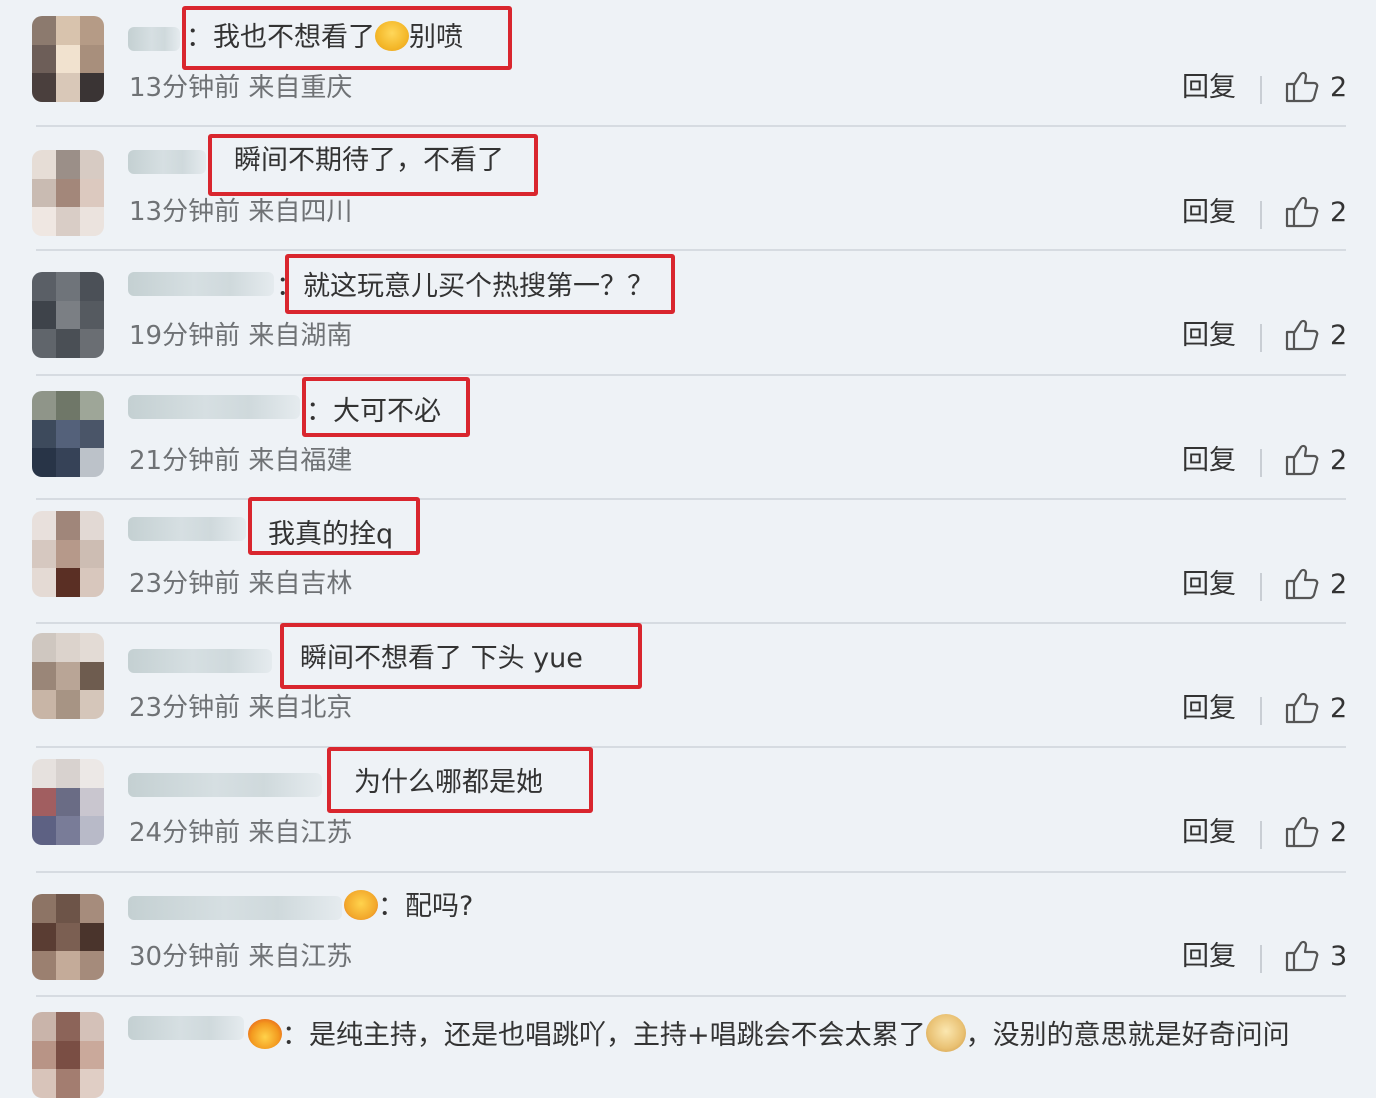 The width and height of the screenshot is (1376, 1098). What do you see at coordinates (688, 560) in the screenshot?
I see `comment-item: 我真的拴q 23分钟前 来自吉林 回复 2` at bounding box center [688, 560].